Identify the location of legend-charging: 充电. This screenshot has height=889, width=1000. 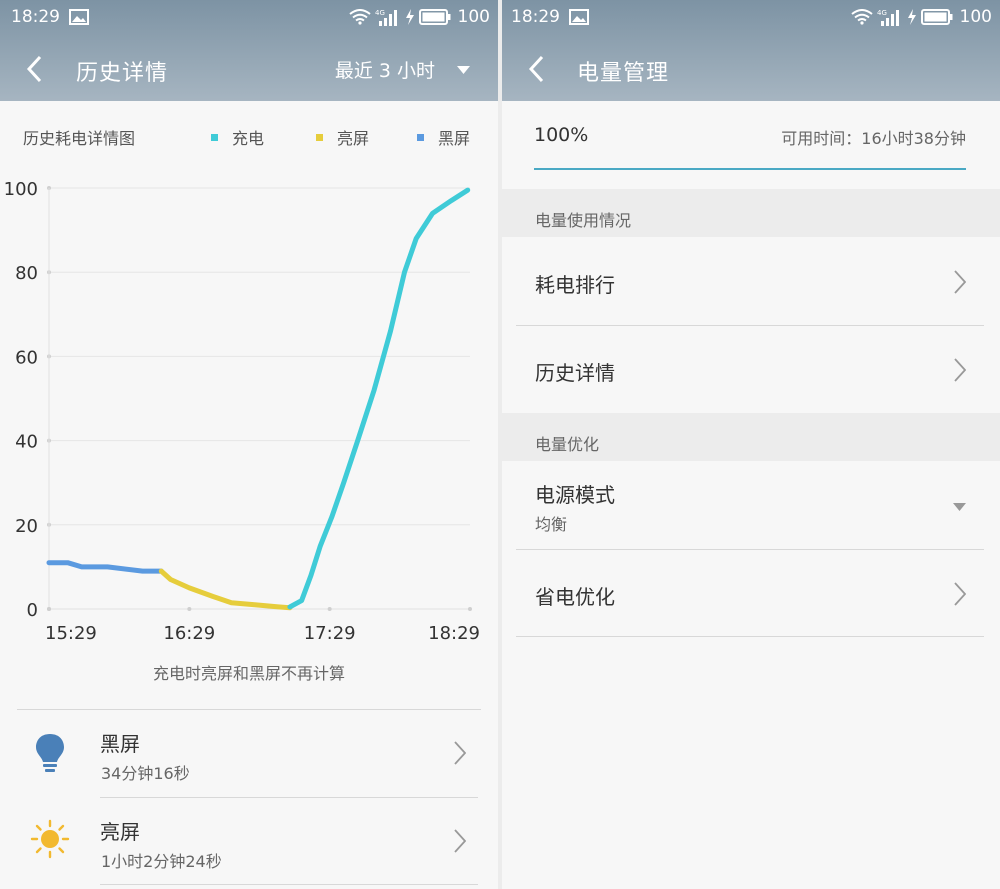
(237, 137).